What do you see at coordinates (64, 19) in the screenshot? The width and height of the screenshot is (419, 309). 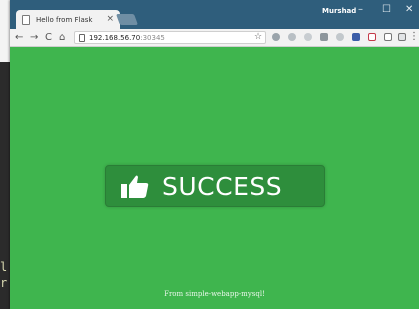 I see `tab-title: Hello from Flask` at bounding box center [64, 19].